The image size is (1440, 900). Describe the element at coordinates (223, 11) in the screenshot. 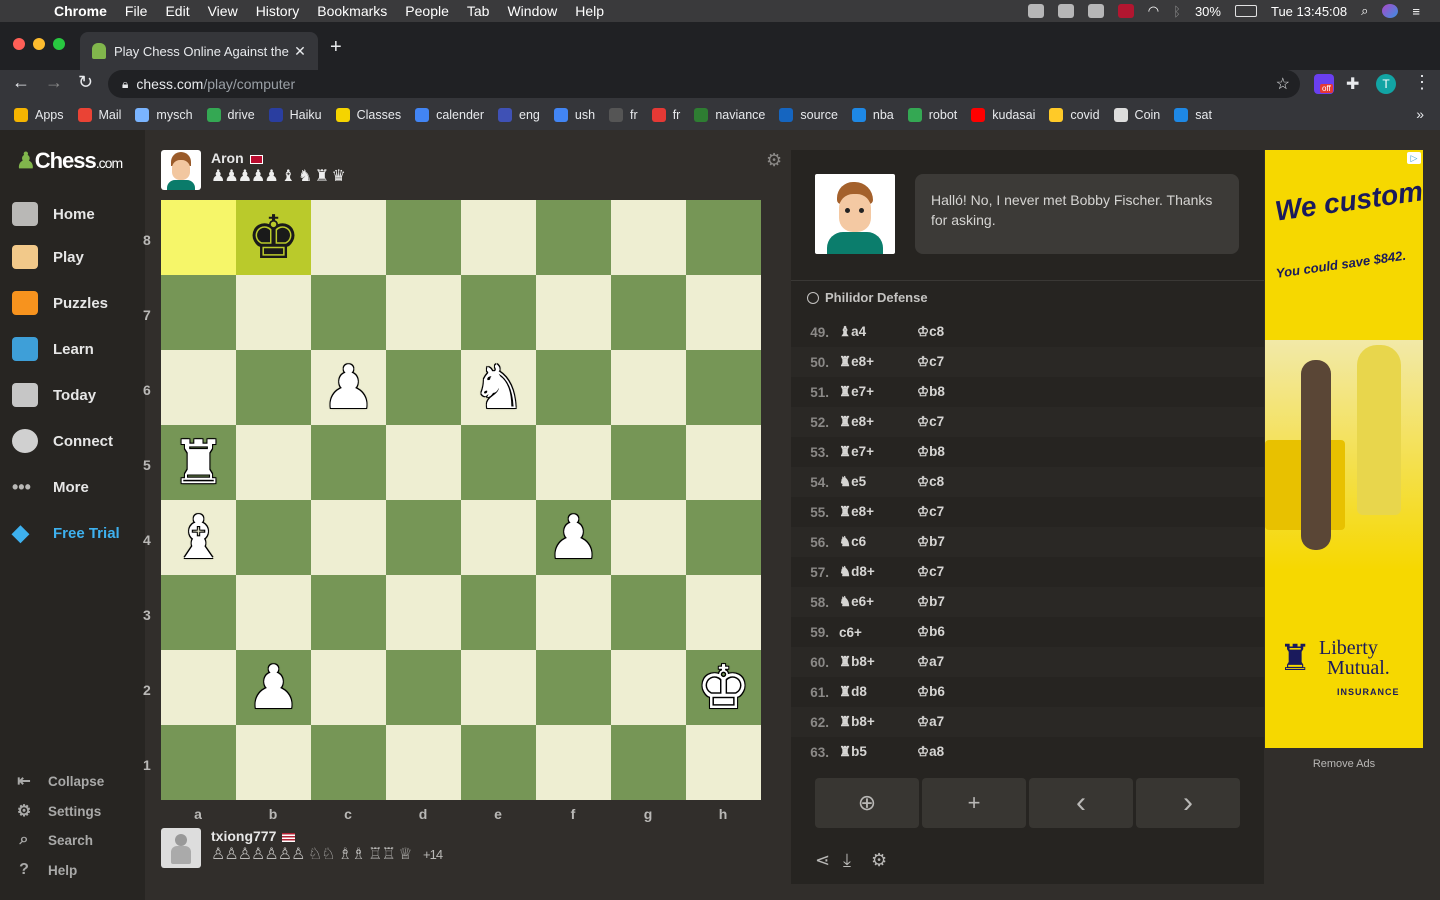

I see `menu-view: View` at that location.